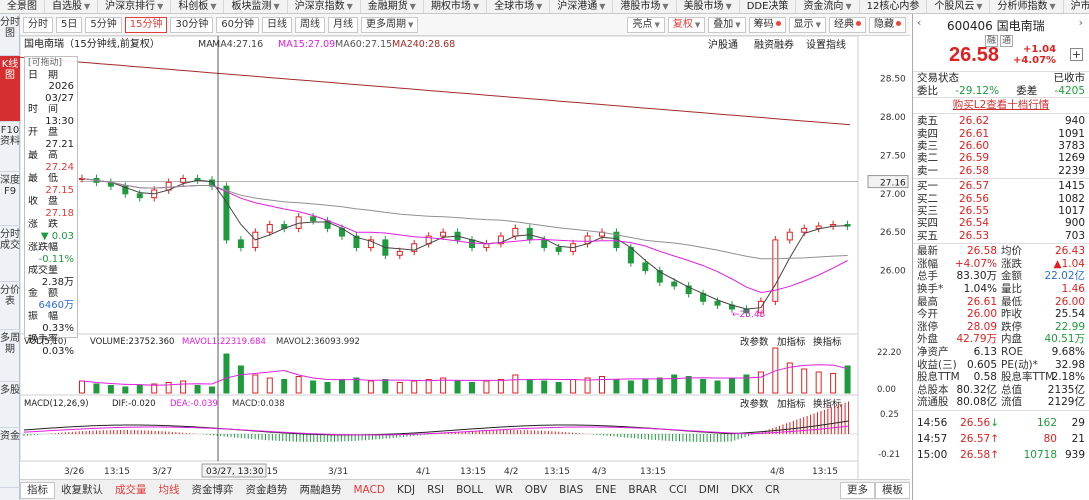 The width and height of the screenshot is (1089, 500). What do you see at coordinates (887, 24) in the screenshot?
I see `tool-button: 隐藏` at bounding box center [887, 24].